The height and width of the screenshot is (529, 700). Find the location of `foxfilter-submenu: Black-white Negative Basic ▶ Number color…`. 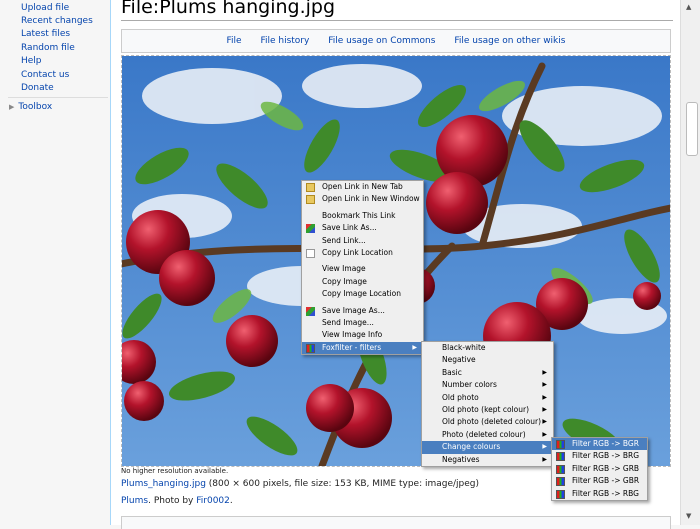

foxfilter-submenu: Black-white Negative Basic ▶ Number color… is located at coordinates (487, 404).